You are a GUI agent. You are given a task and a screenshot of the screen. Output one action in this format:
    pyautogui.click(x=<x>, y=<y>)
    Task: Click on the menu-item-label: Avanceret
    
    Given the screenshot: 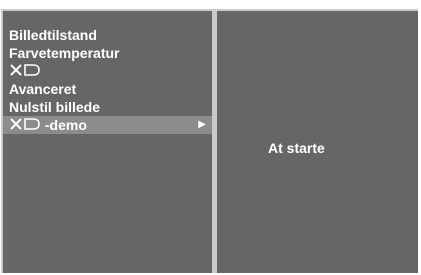 What is the action you would take?
    pyautogui.click(x=43, y=89)
    